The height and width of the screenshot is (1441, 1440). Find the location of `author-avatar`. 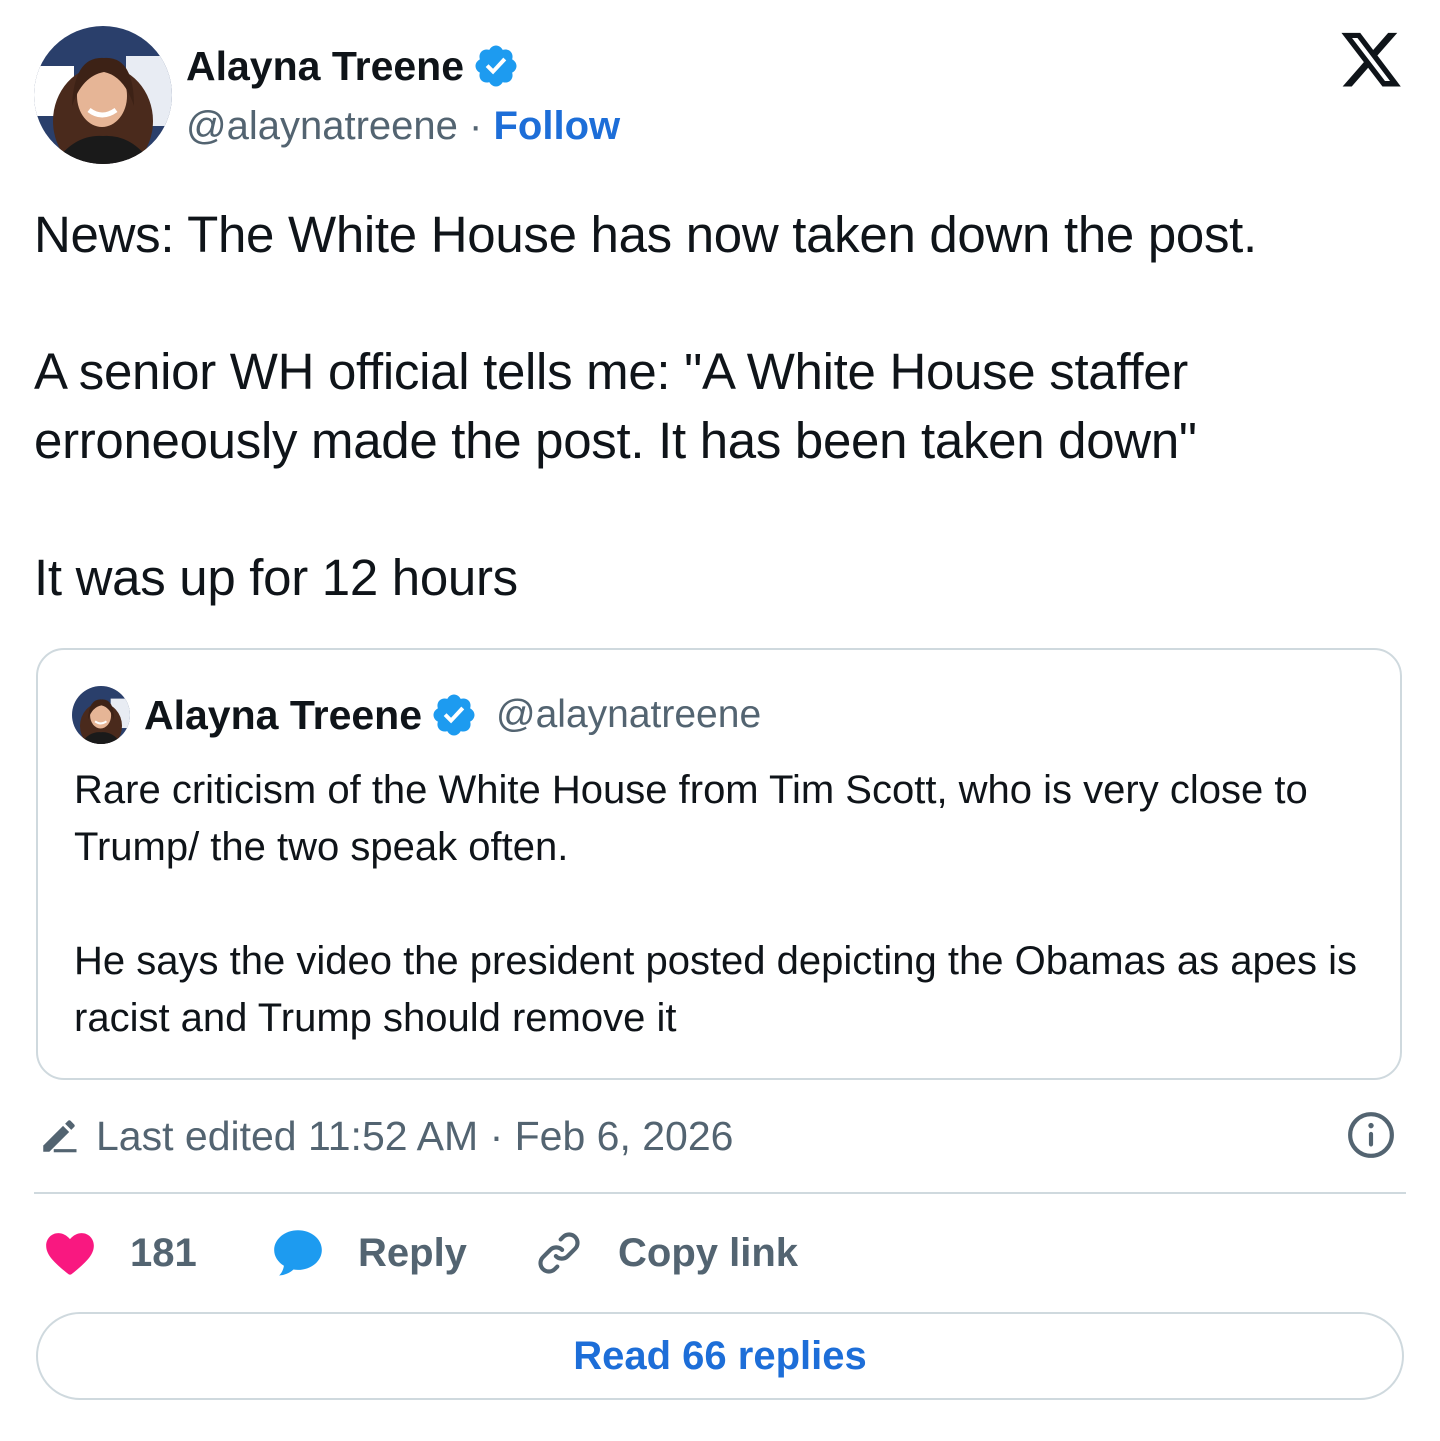

author-avatar is located at coordinates (103, 95).